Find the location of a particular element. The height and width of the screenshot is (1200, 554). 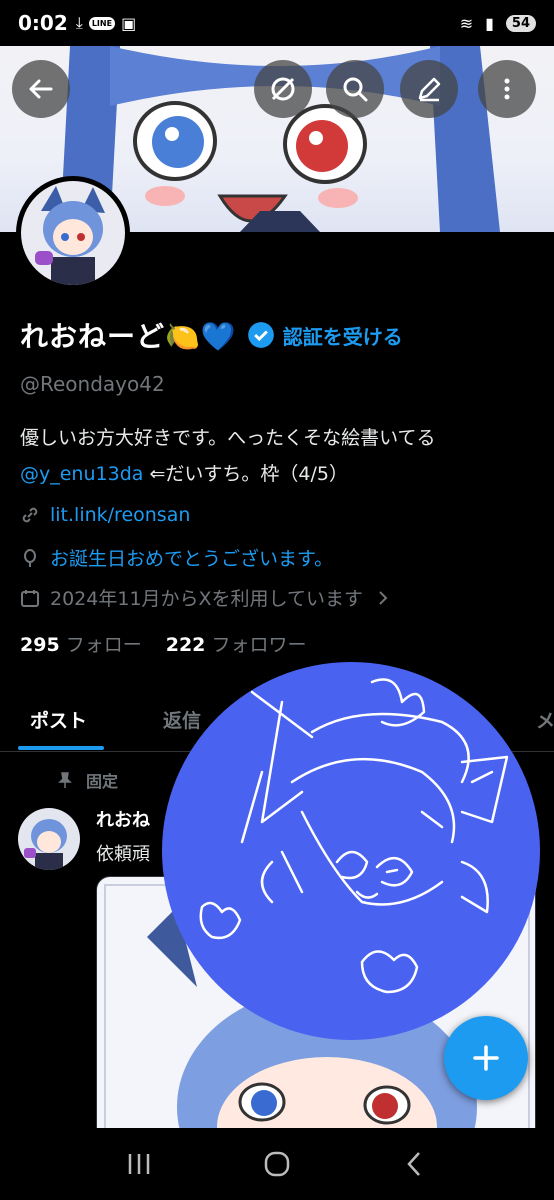

edit-icon is located at coordinates (429, 89).